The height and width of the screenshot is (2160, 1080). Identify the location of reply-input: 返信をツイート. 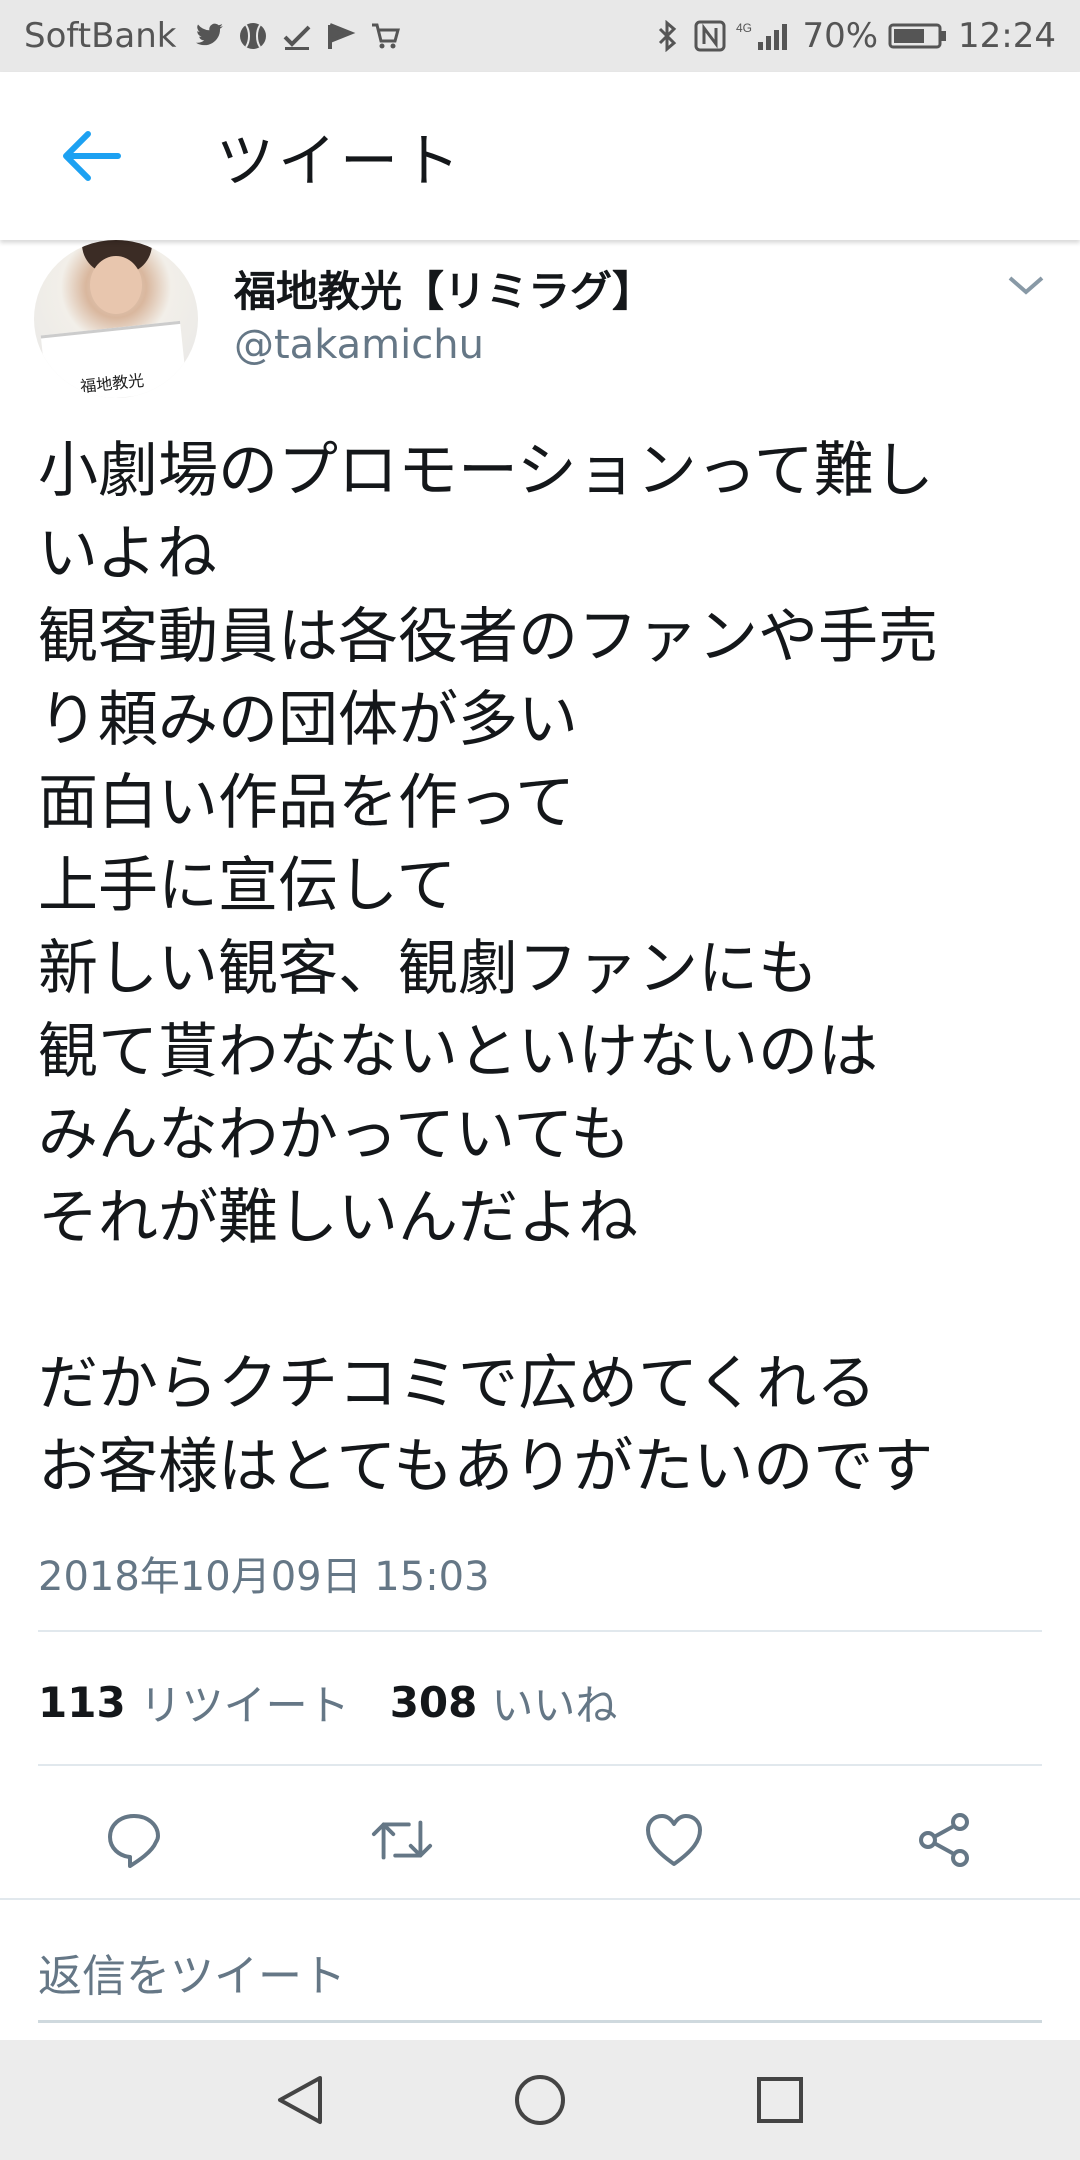
(192, 1972).